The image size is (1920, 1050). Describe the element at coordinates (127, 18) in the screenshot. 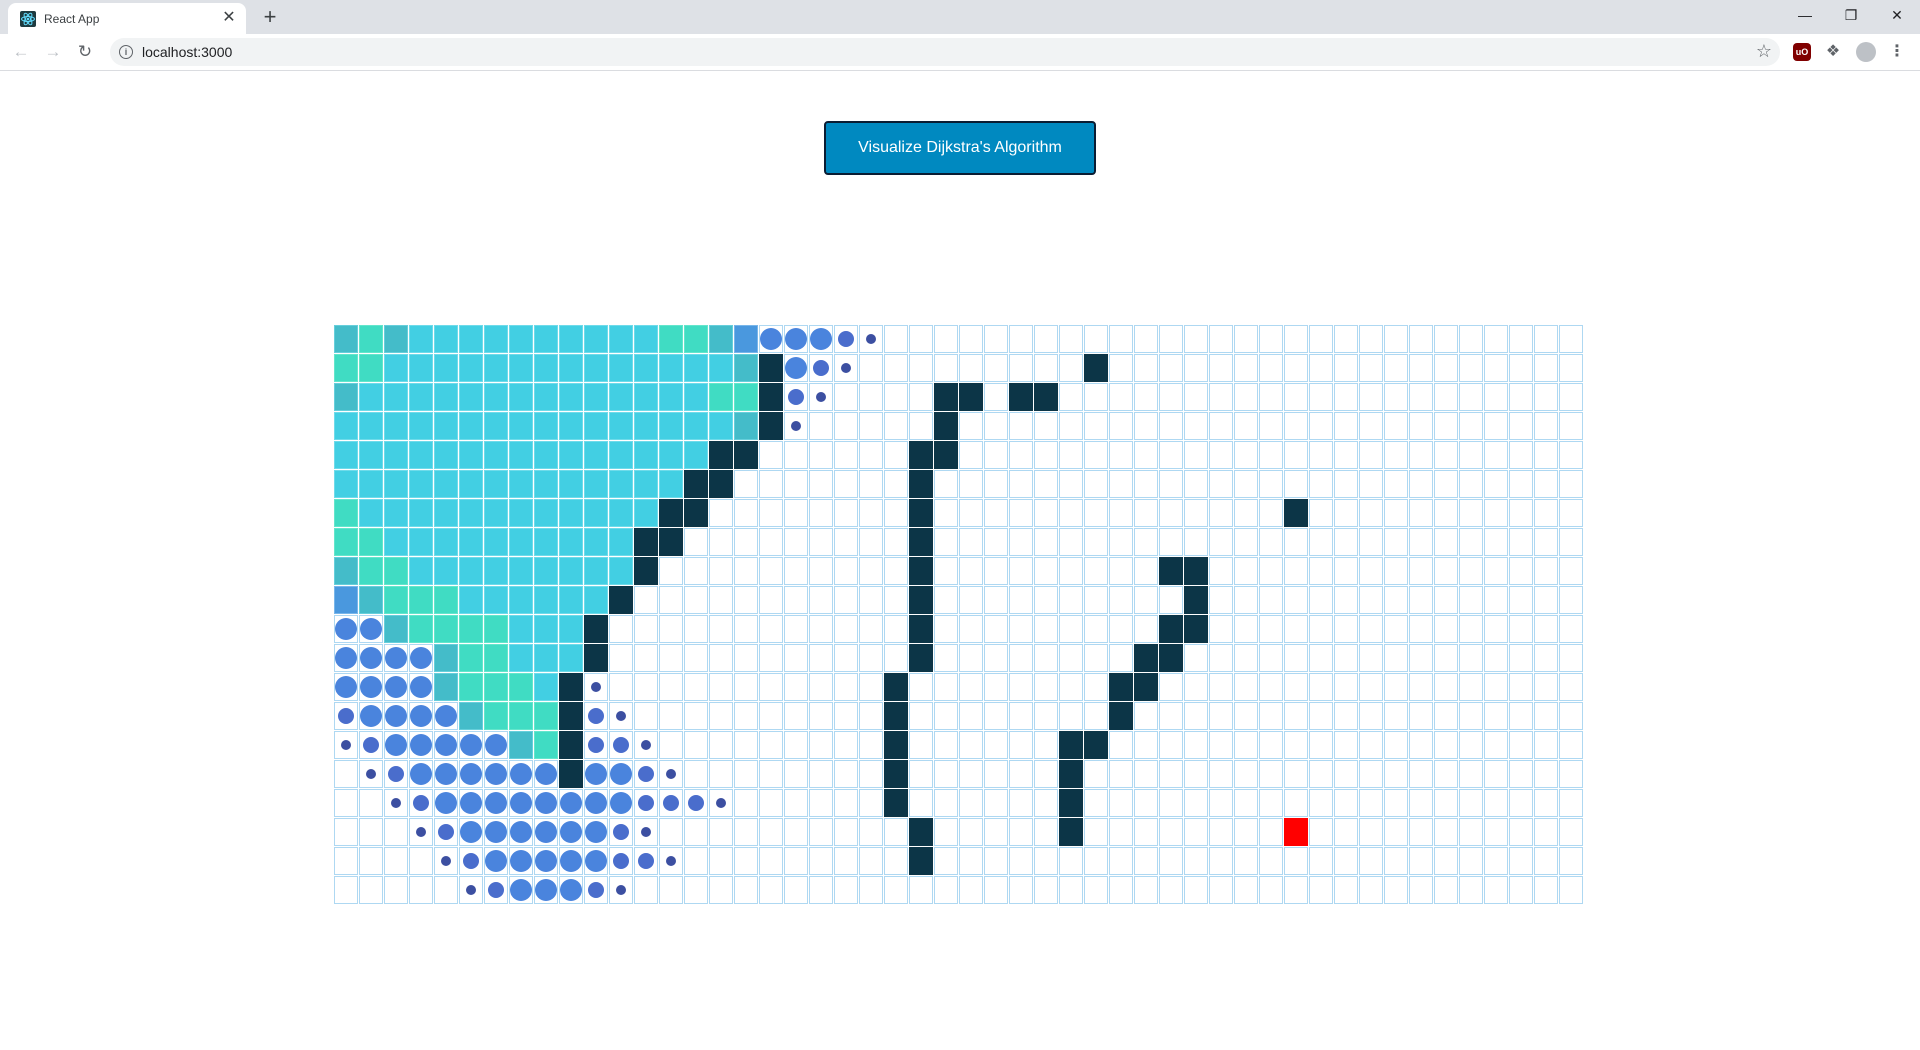

I see `browser-tab: React App ✕` at that location.